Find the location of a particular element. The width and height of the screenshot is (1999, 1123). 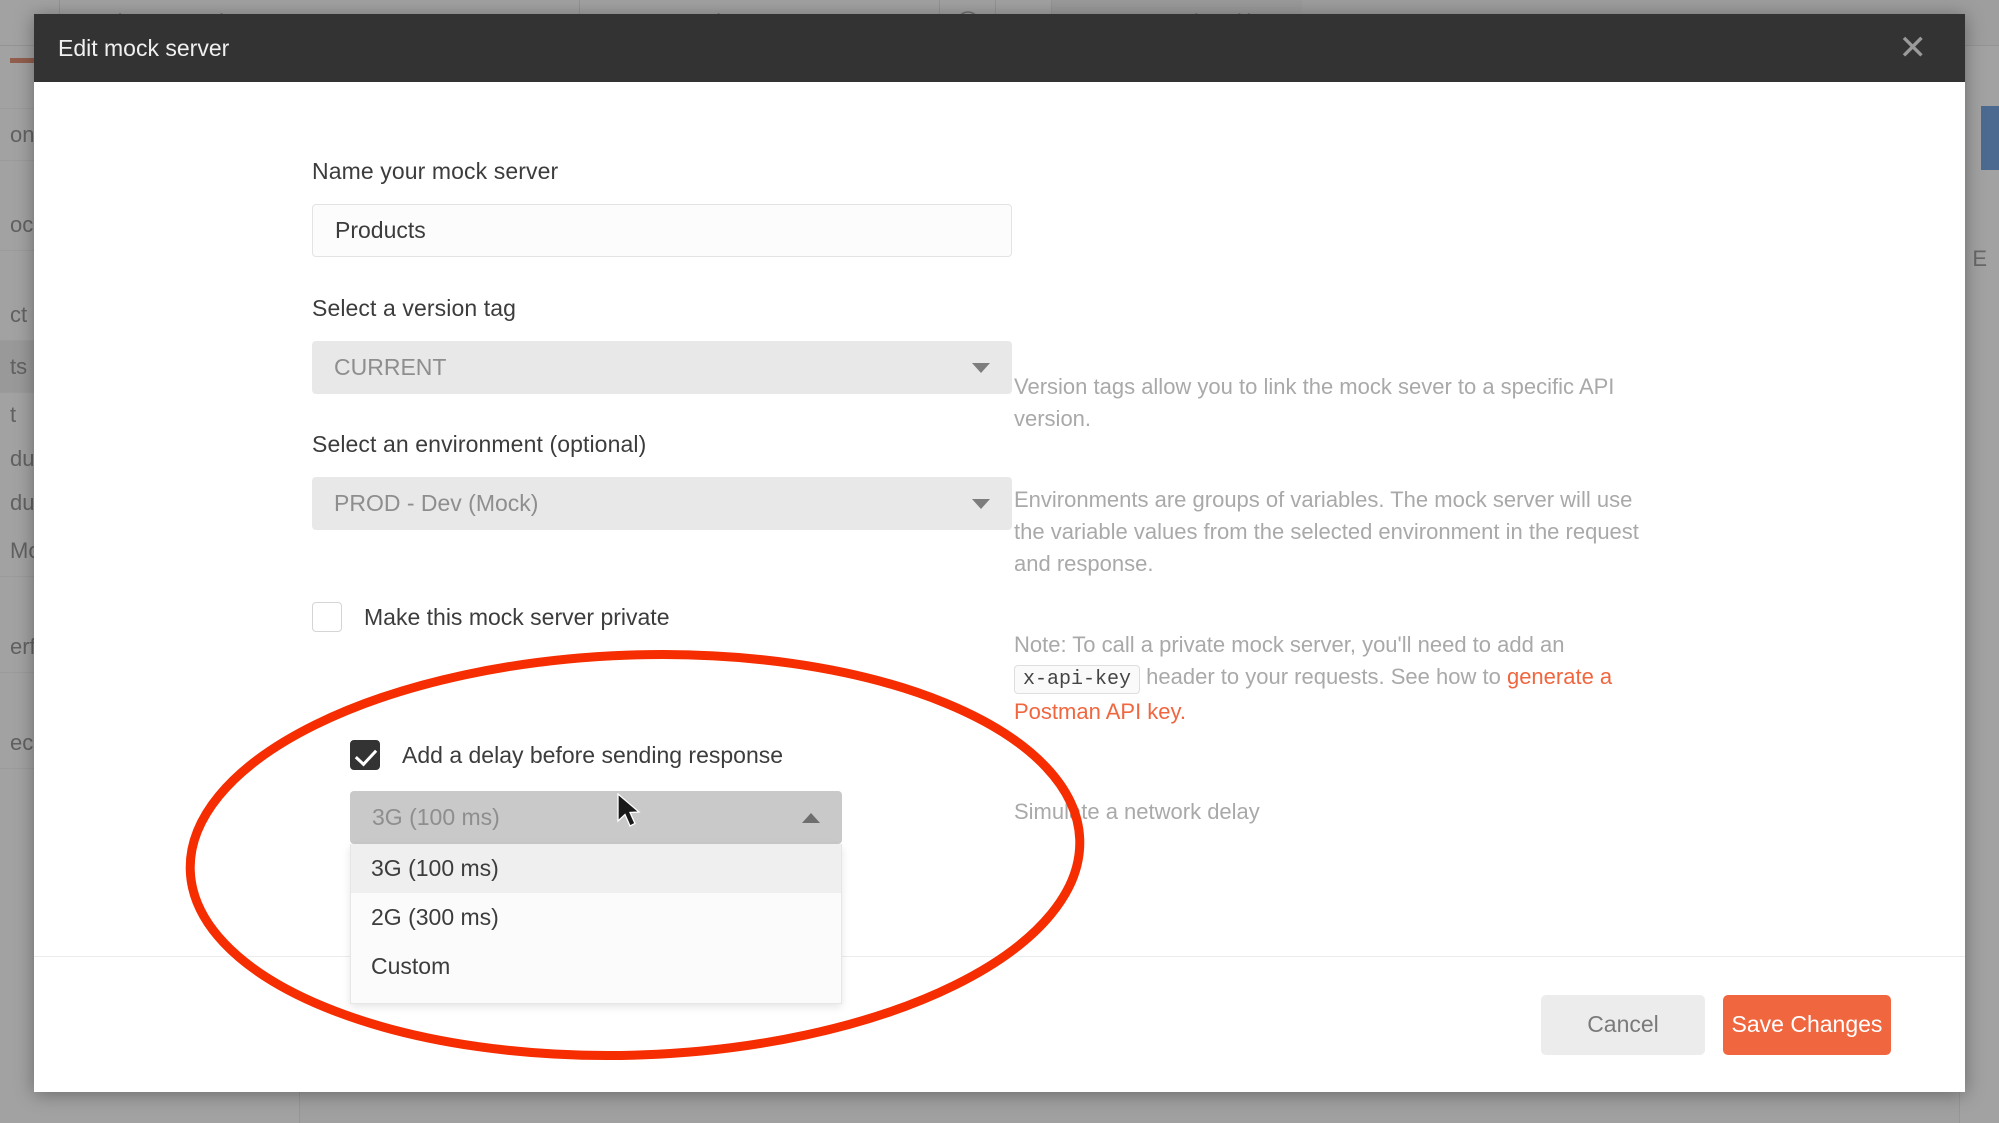

version-tag-select: CURRENT is located at coordinates (662, 367).